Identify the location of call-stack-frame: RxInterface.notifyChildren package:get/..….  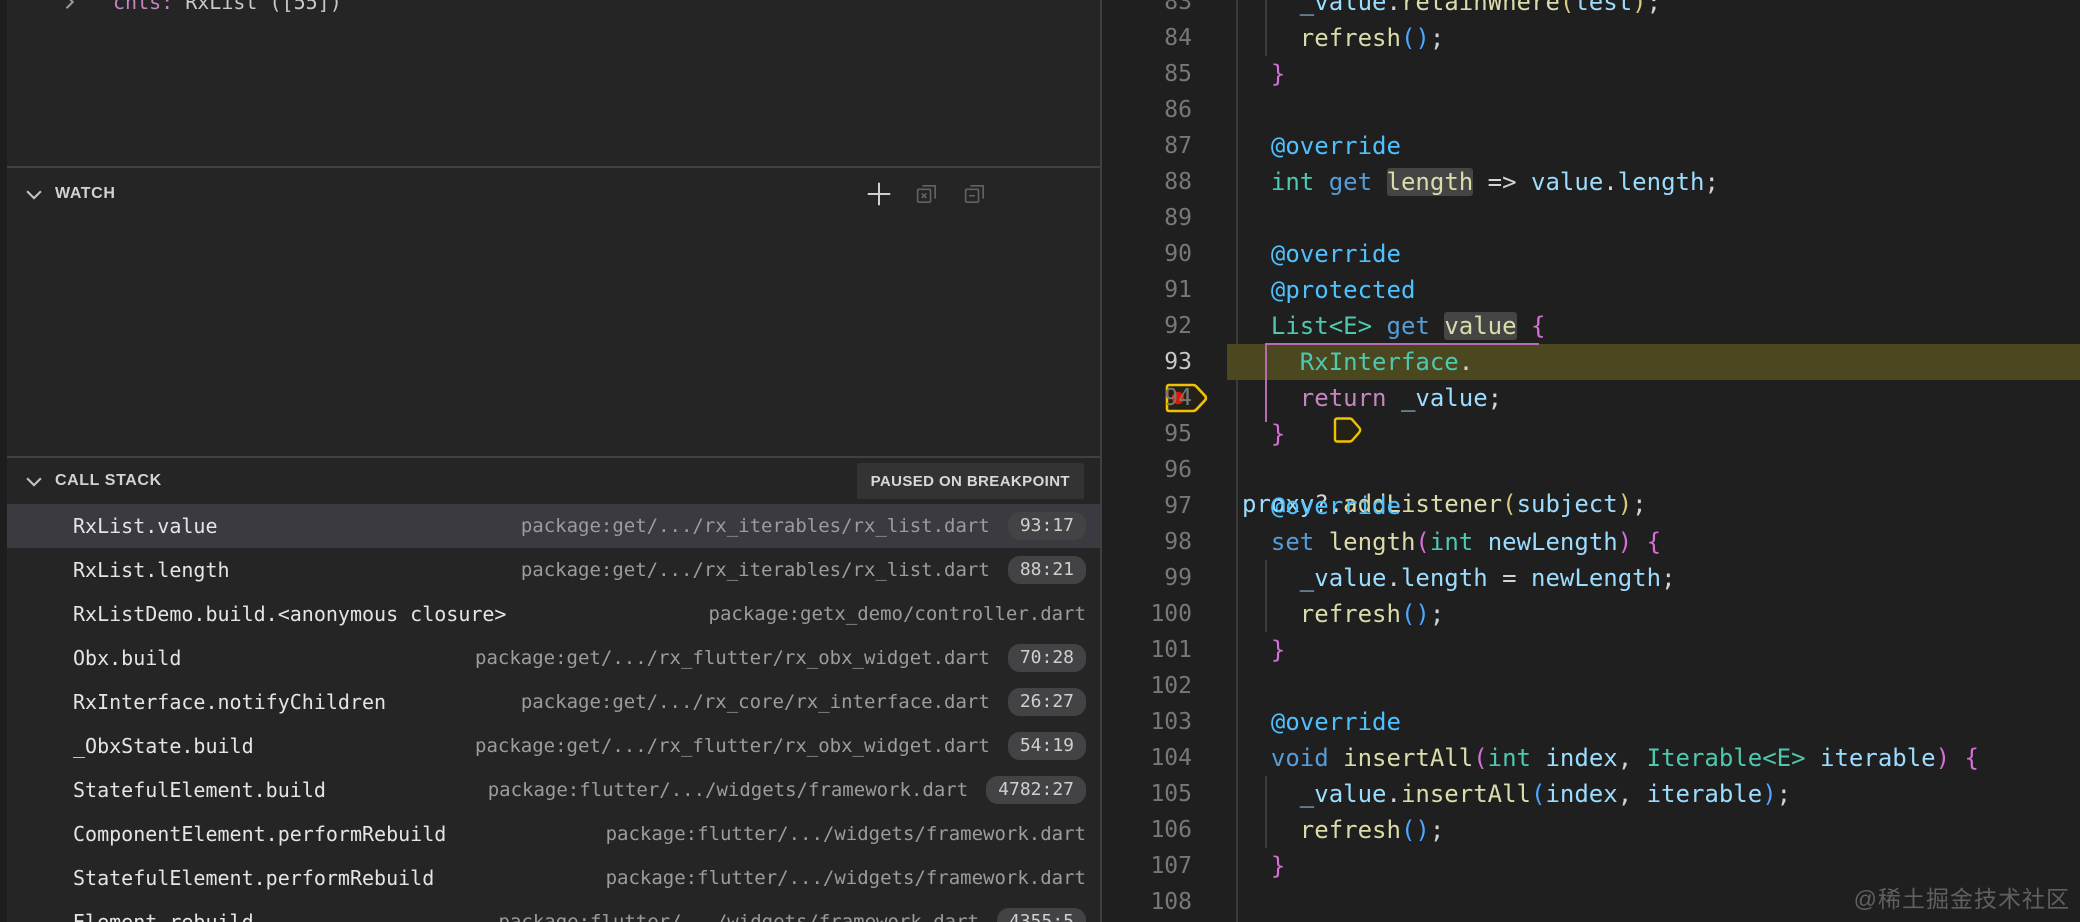
(553, 702).